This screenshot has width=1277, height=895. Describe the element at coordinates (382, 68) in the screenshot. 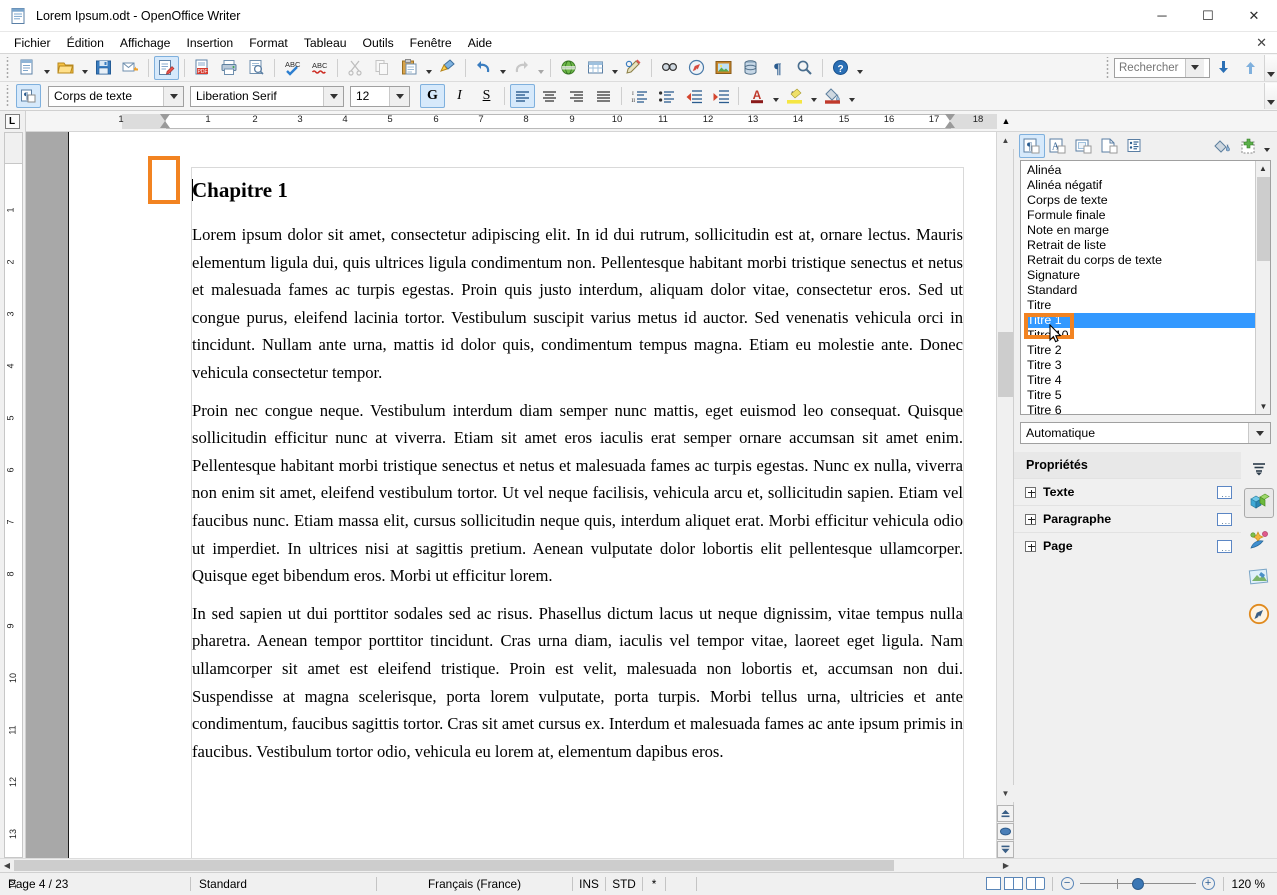

I see `copy-button` at that location.